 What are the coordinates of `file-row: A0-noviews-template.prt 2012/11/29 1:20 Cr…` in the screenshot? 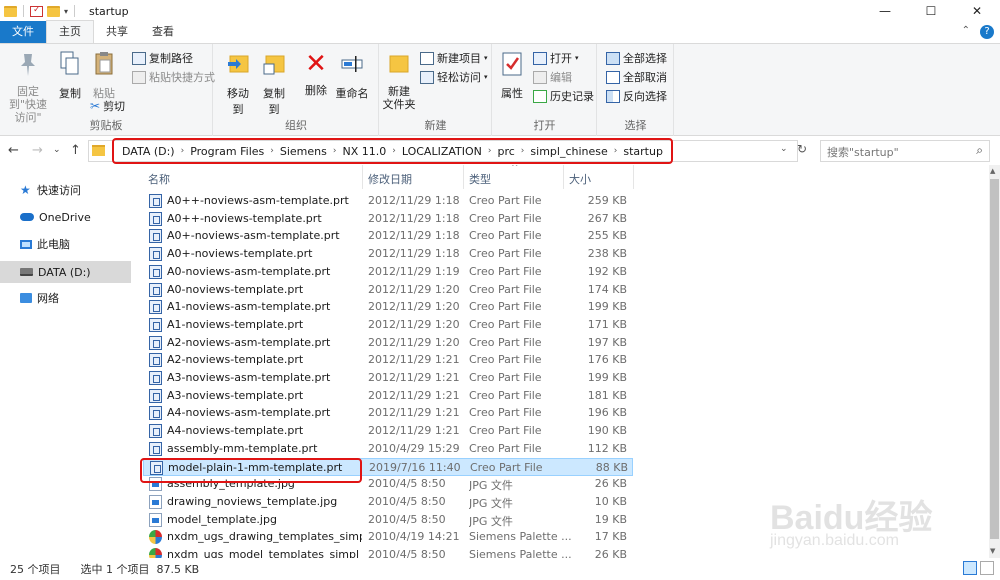 It's located at (388, 290).